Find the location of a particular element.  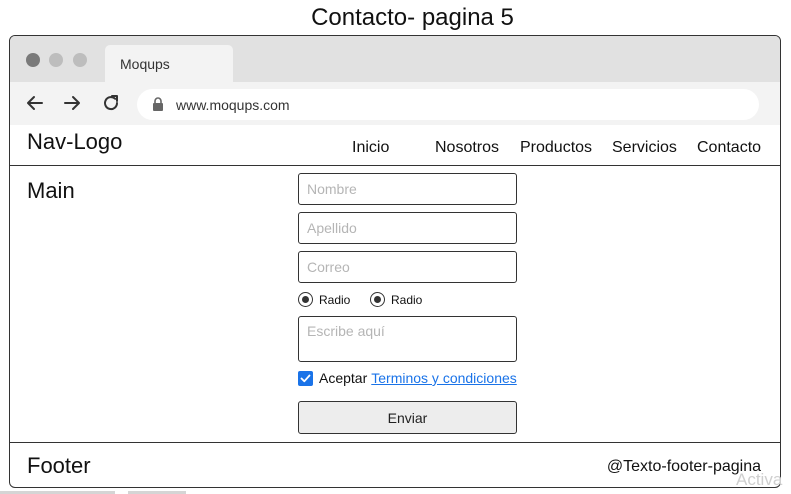

window-close-dot is located at coordinates (33, 60).